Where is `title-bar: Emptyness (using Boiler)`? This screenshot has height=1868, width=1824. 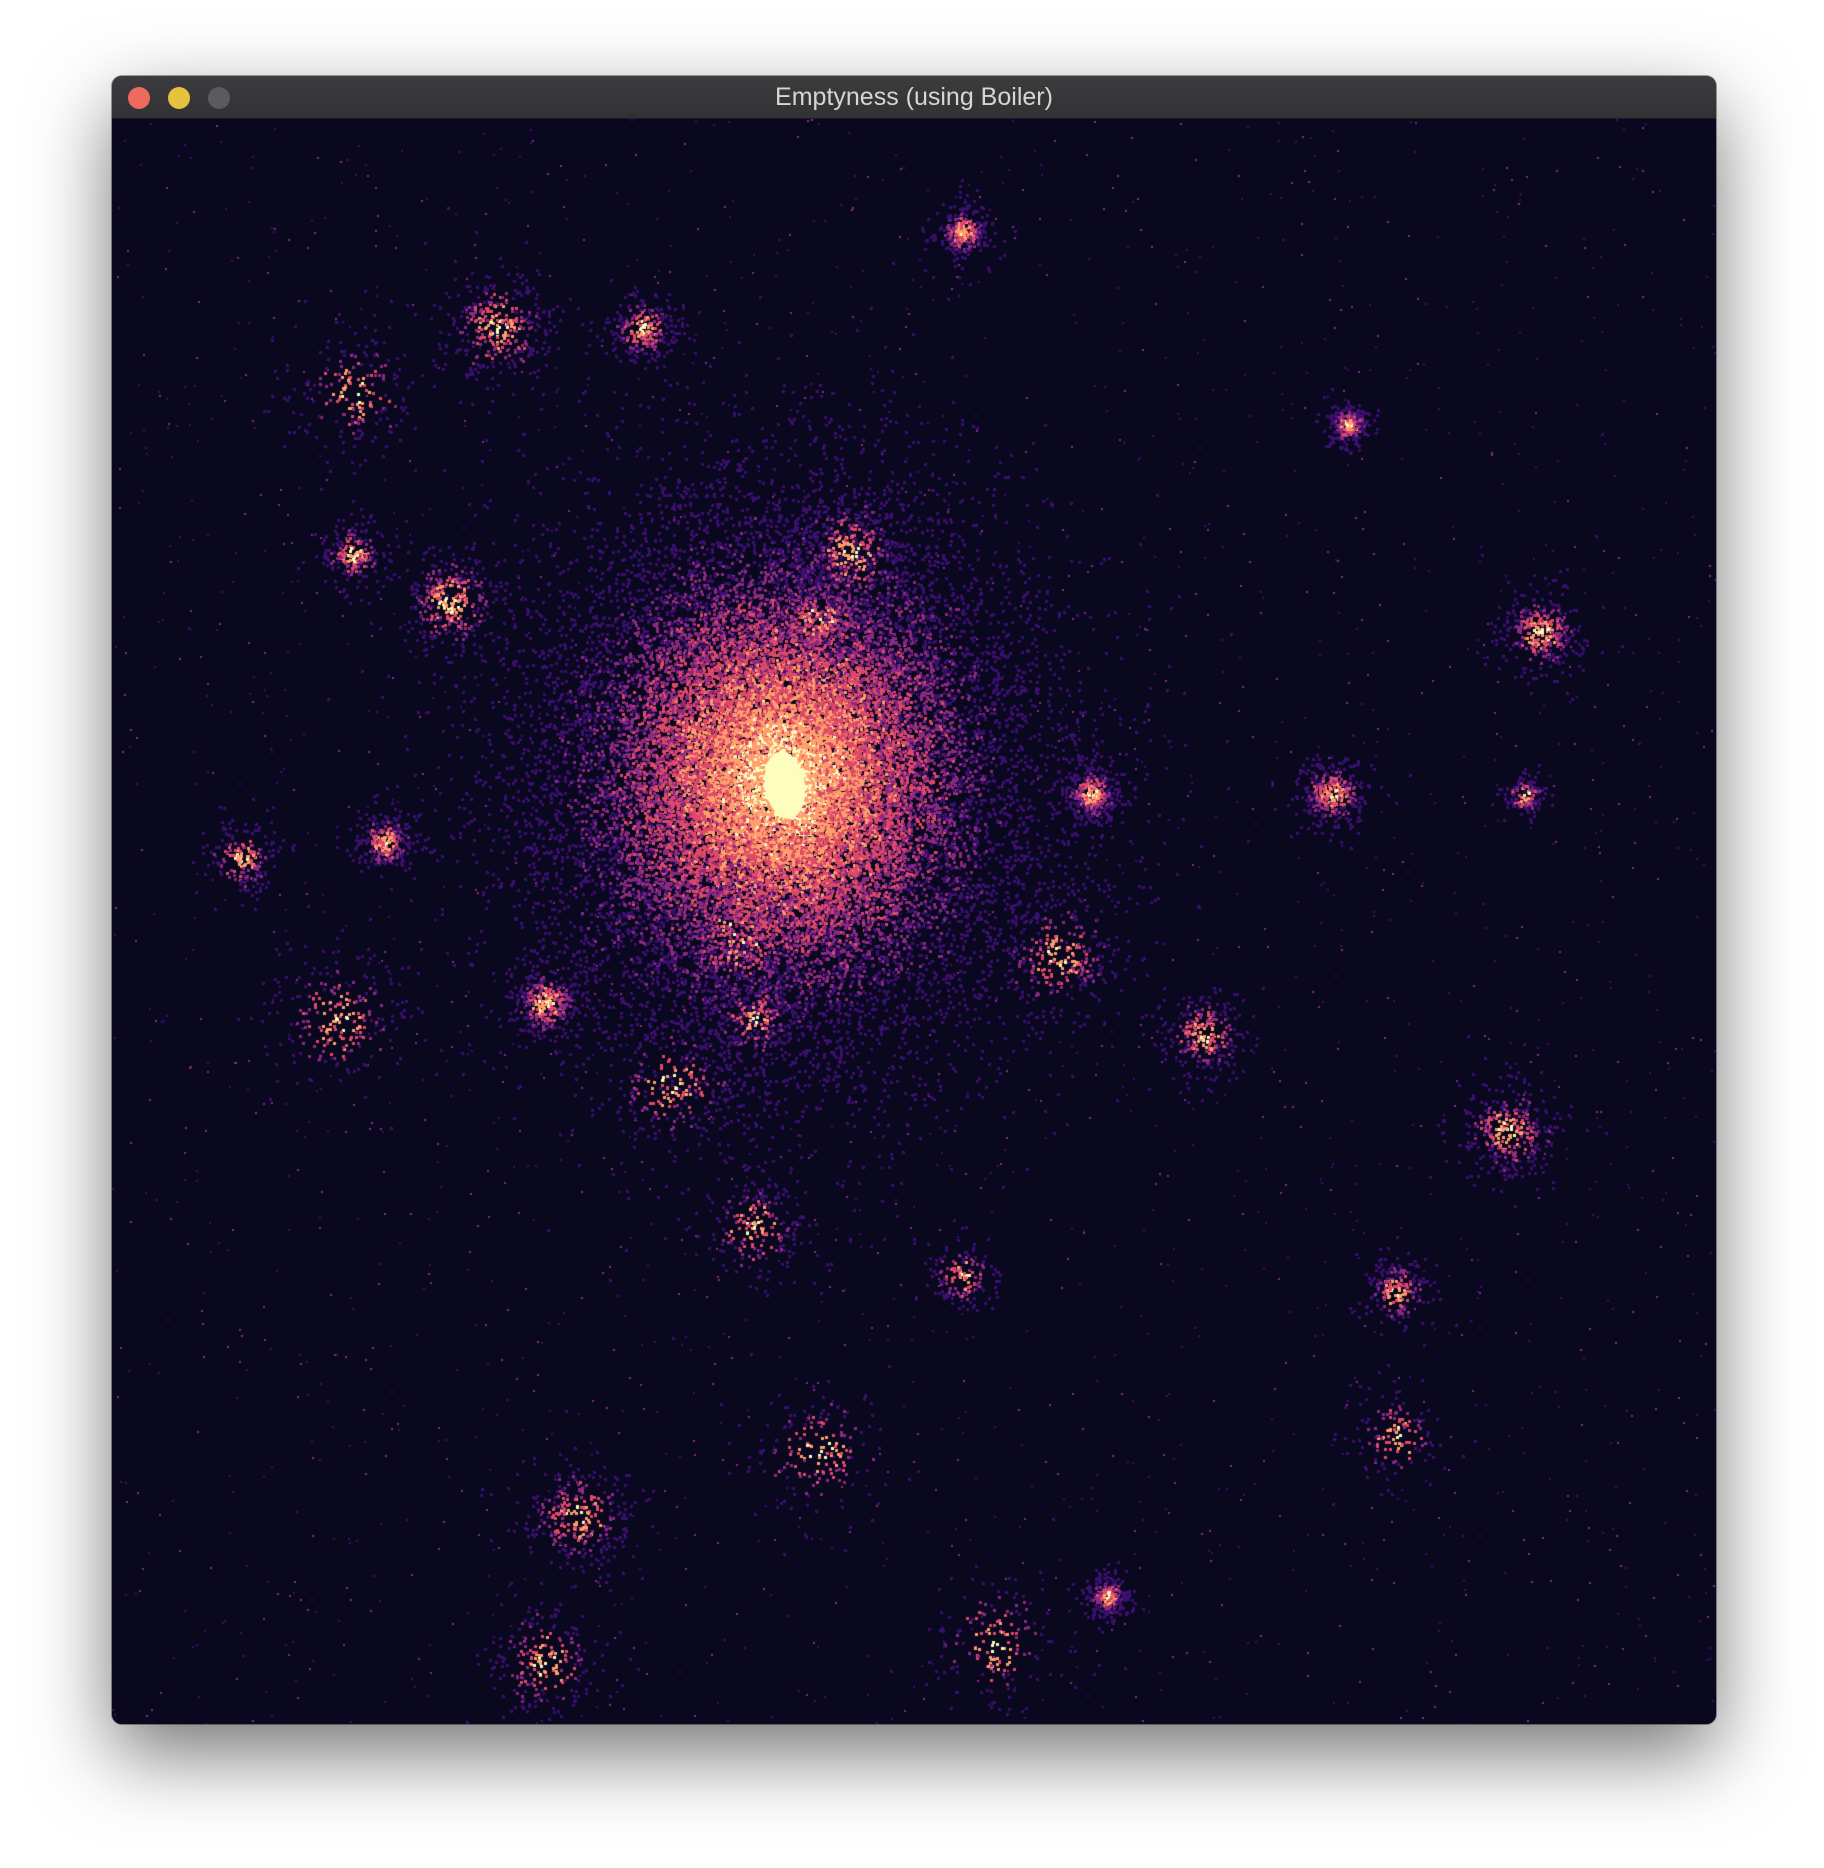
title-bar: Emptyness (using Boiler) is located at coordinates (914, 97).